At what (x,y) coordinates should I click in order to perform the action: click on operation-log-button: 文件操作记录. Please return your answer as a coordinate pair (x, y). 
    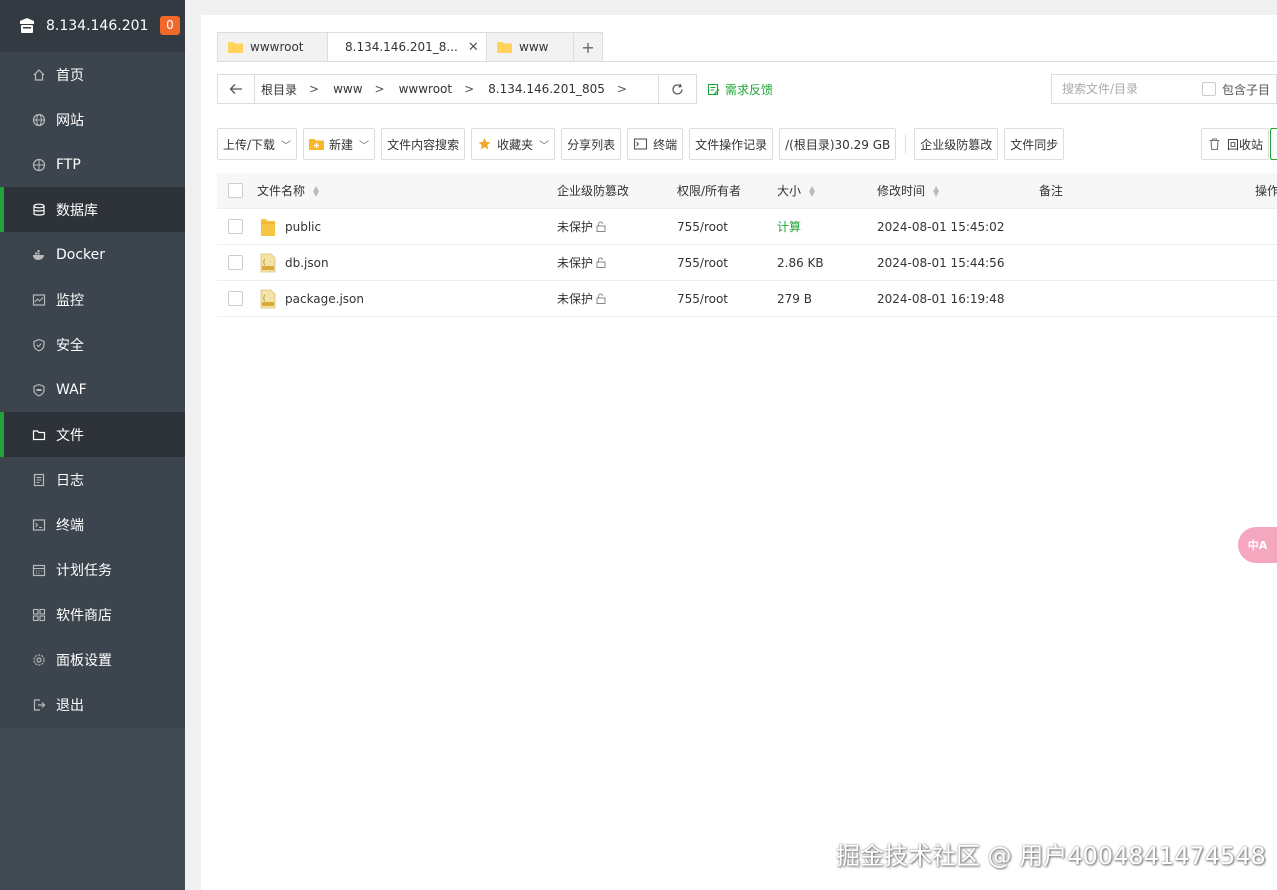
    Looking at the image, I should click on (731, 144).